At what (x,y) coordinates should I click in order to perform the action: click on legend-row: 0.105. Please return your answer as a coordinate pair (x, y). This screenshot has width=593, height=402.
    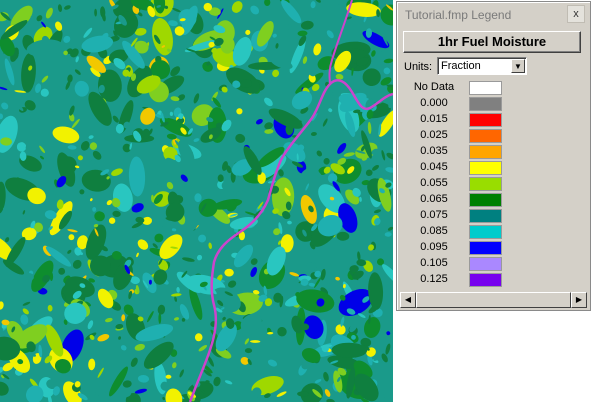
    Looking at the image, I should click on (492, 264).